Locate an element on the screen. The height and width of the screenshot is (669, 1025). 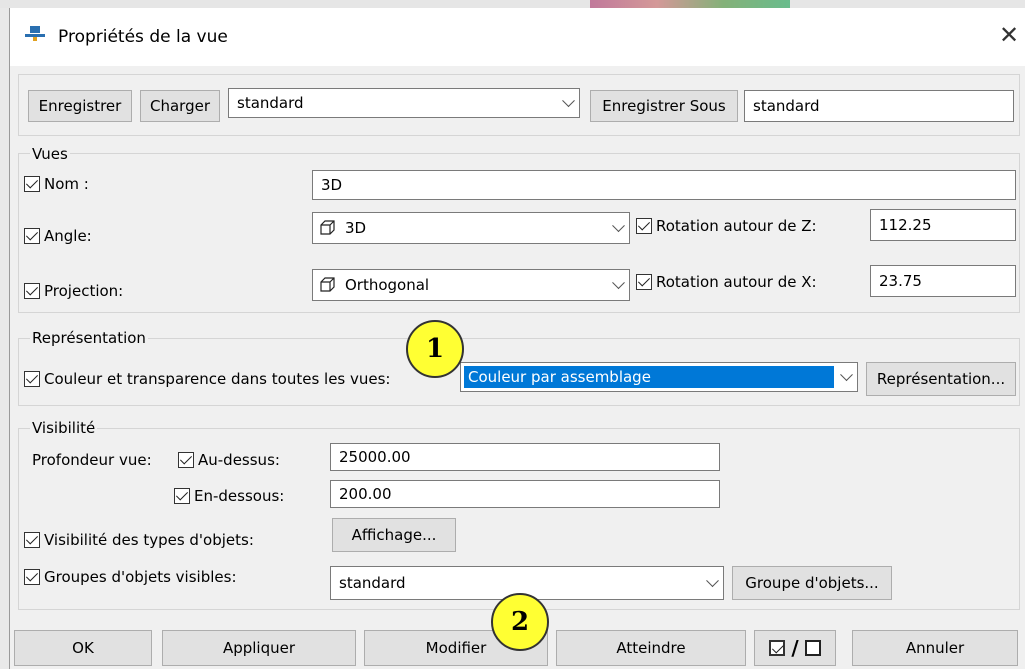
groups-checkbox-row: Groupes d'objets visibles: is located at coordinates (130, 577).